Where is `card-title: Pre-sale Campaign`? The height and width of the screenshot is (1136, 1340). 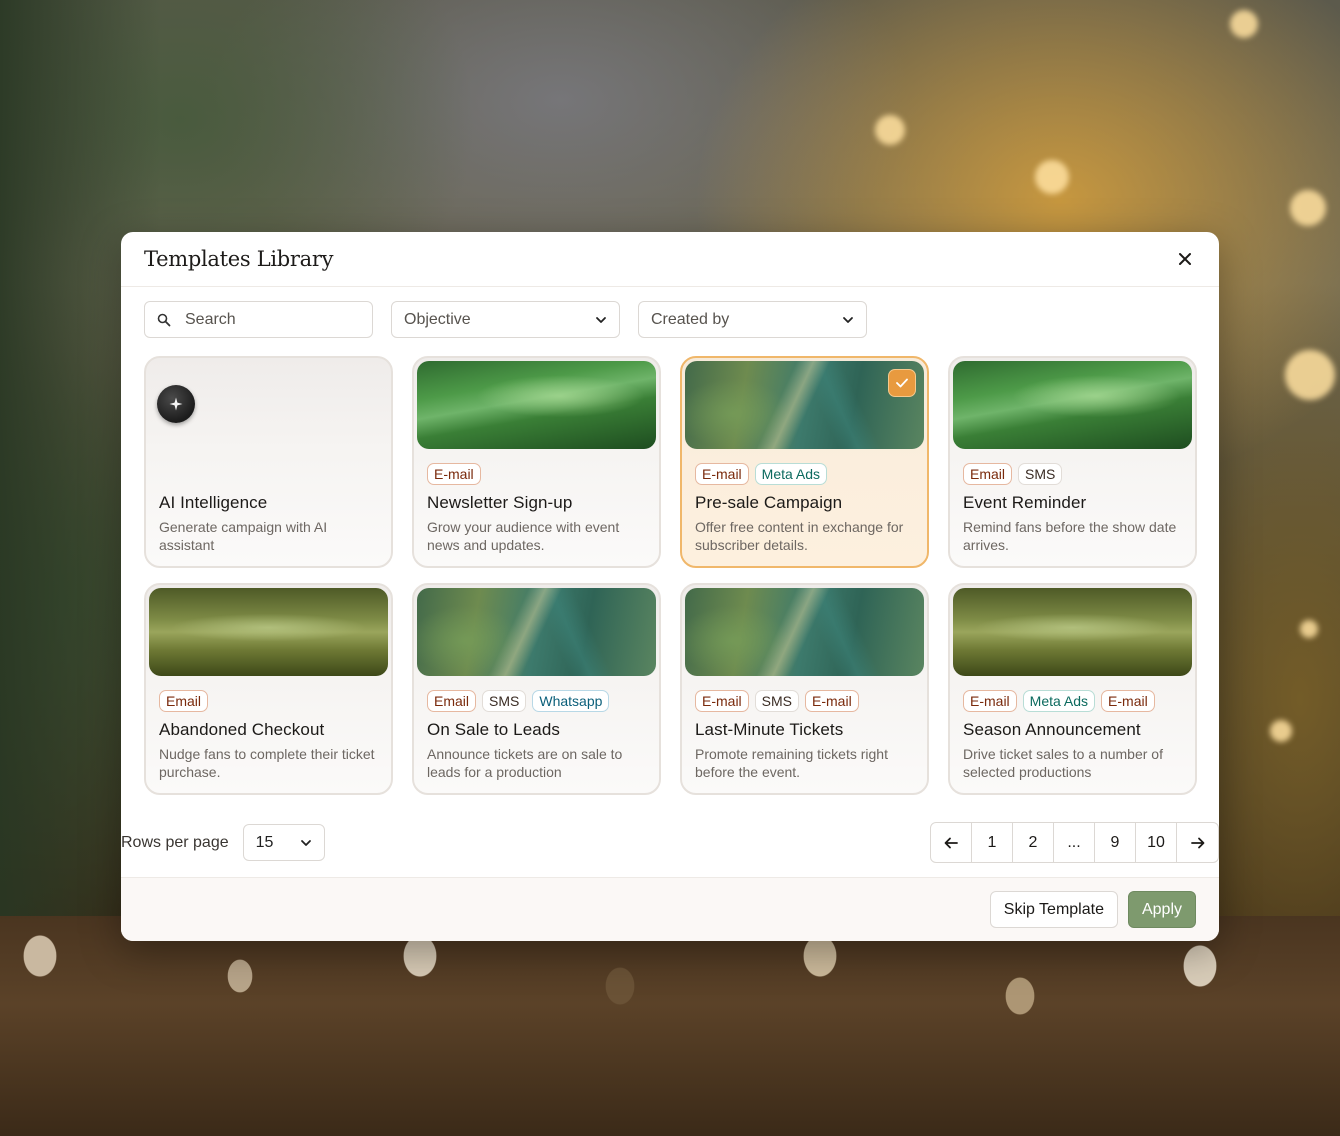
card-title: Pre-sale Campaign is located at coordinates (769, 502).